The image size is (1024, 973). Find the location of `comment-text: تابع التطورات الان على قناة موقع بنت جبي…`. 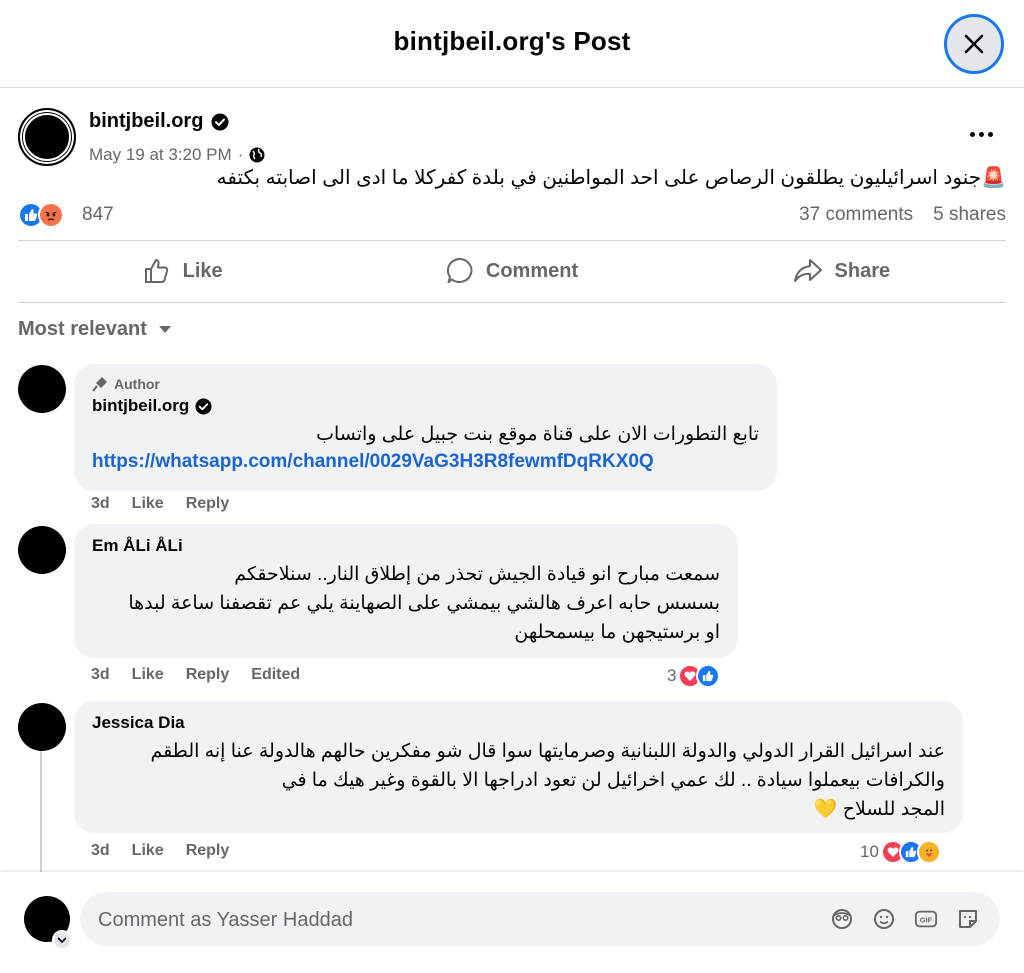

comment-text: تابع التطورات الان على قناة موقع بنت جبي… is located at coordinates (537, 434).